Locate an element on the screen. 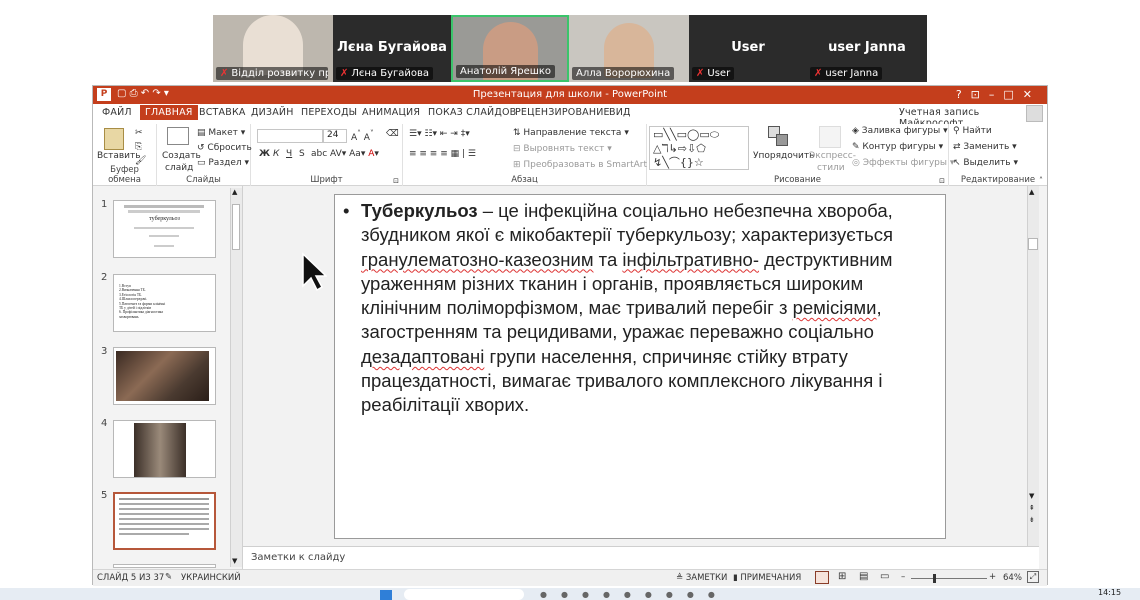 The image size is (1140, 600). start-icon is located at coordinates (386, 595).